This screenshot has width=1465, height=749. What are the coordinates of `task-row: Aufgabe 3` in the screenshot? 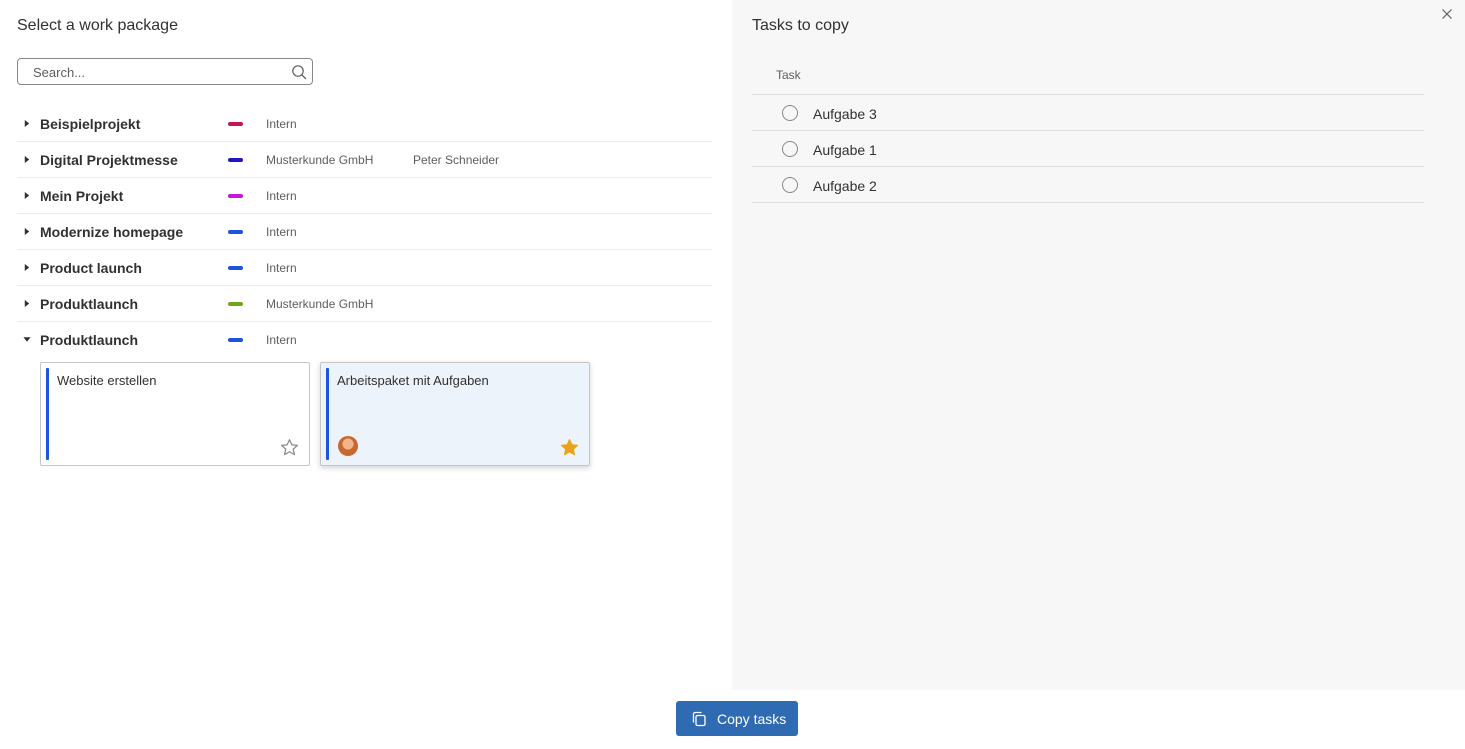 It's located at (1088, 113).